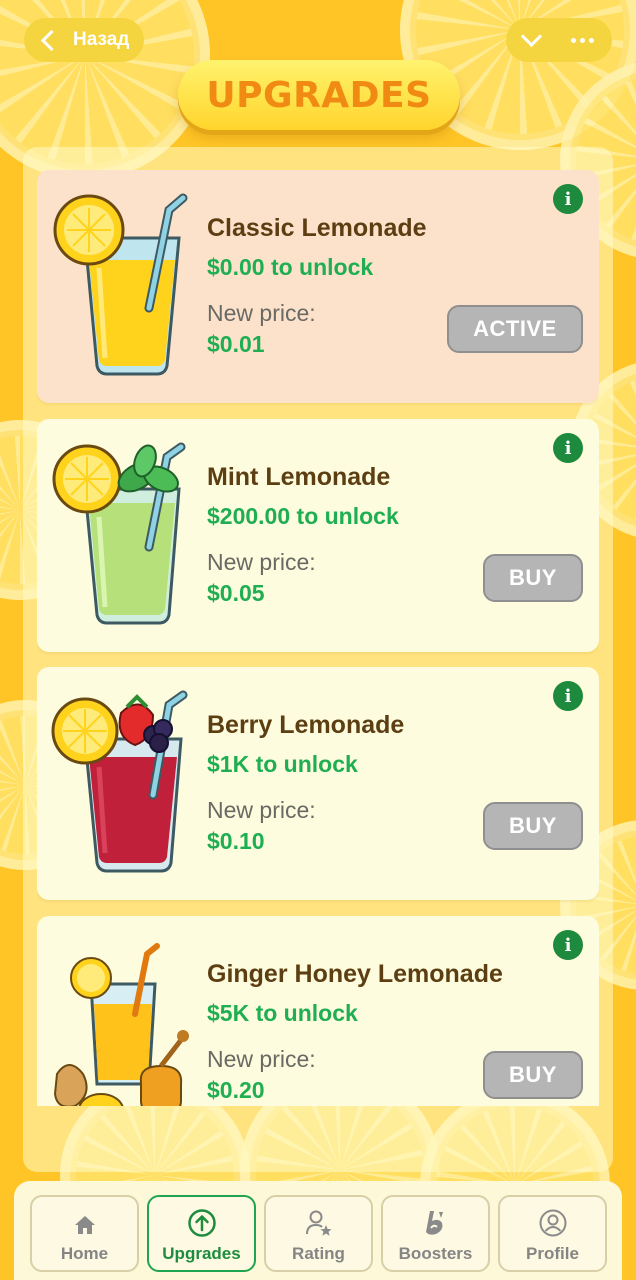 This screenshot has width=636, height=1280. Describe the element at coordinates (51, 40) in the screenshot. I see `chevron-left-icon` at that location.